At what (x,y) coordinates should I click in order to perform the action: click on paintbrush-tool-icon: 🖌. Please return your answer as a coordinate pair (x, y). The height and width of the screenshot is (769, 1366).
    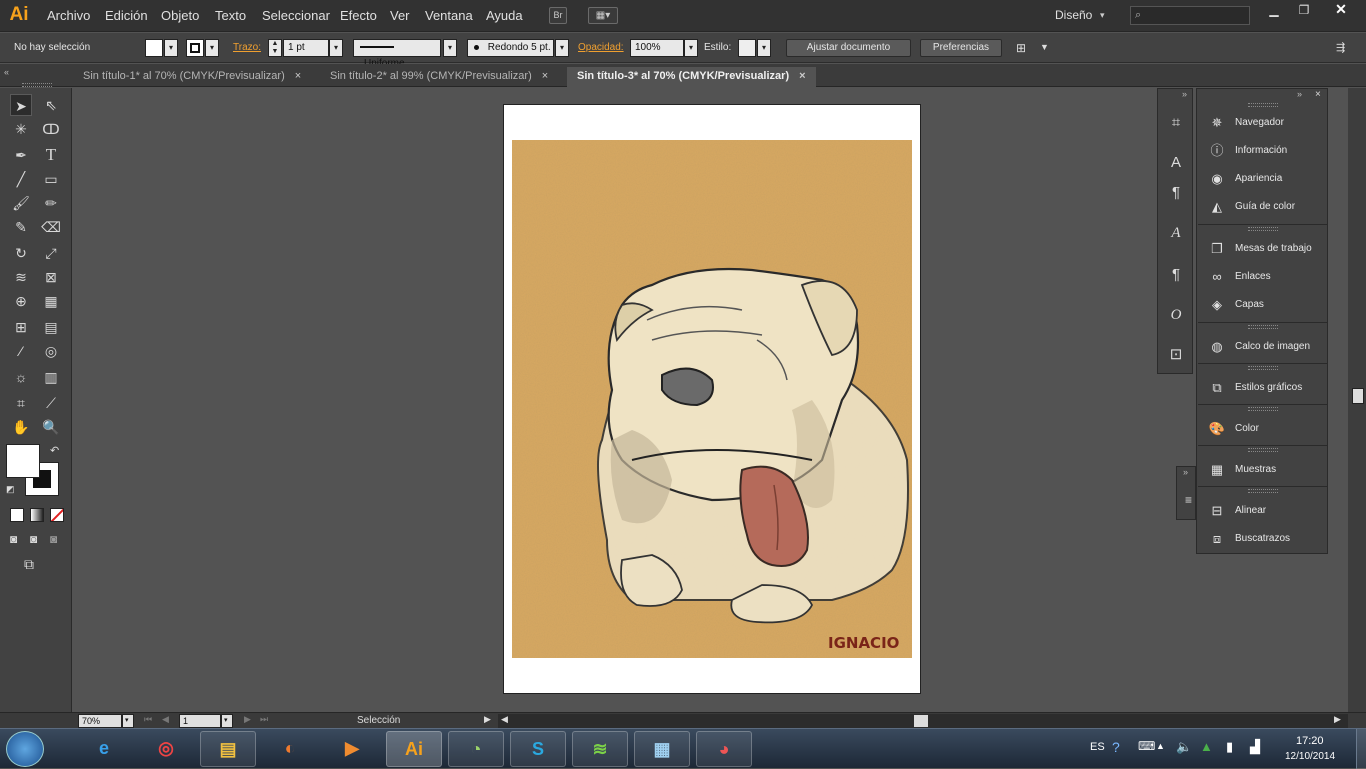
    Looking at the image, I should click on (21, 203).